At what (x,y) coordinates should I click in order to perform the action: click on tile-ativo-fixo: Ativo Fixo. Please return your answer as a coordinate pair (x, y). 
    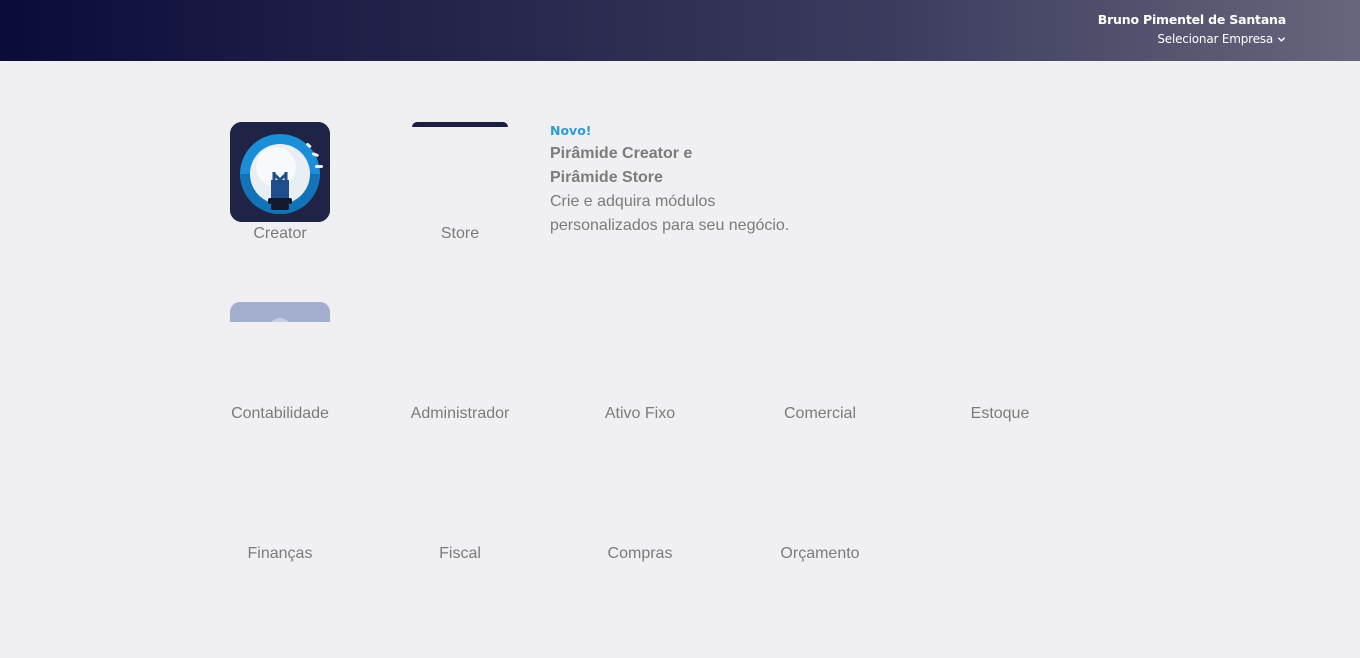
    Looking at the image, I should click on (640, 362).